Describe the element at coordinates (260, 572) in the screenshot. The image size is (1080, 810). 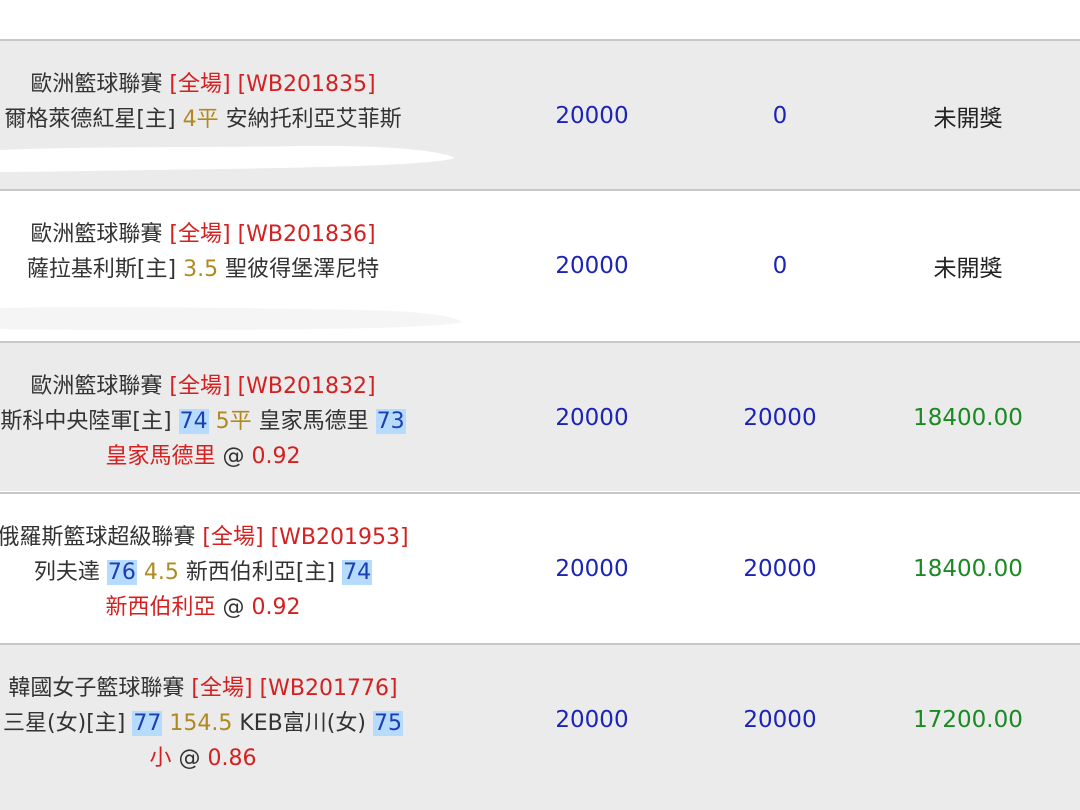
I see `away-team: 新西伯利亞[主]` at that location.